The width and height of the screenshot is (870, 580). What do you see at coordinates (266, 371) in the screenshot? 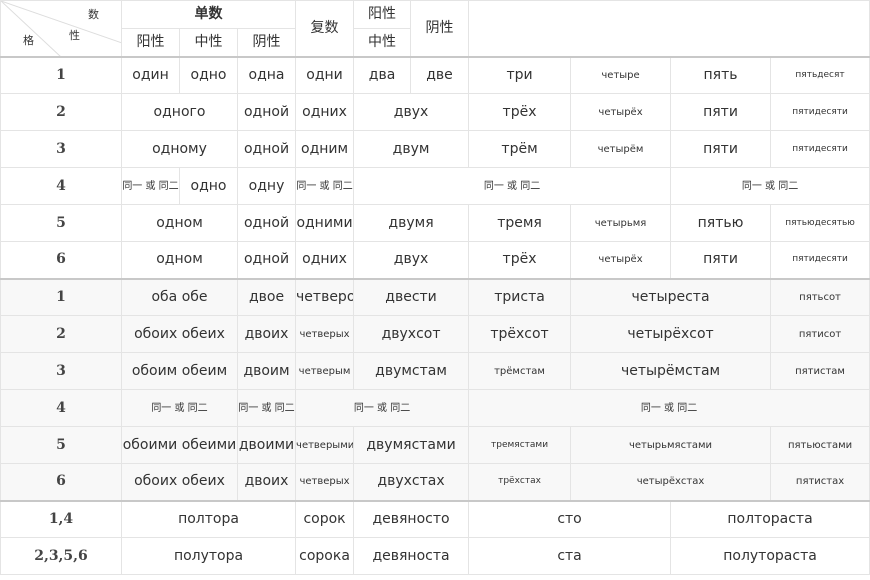
I see `cell: двоим` at bounding box center [266, 371].